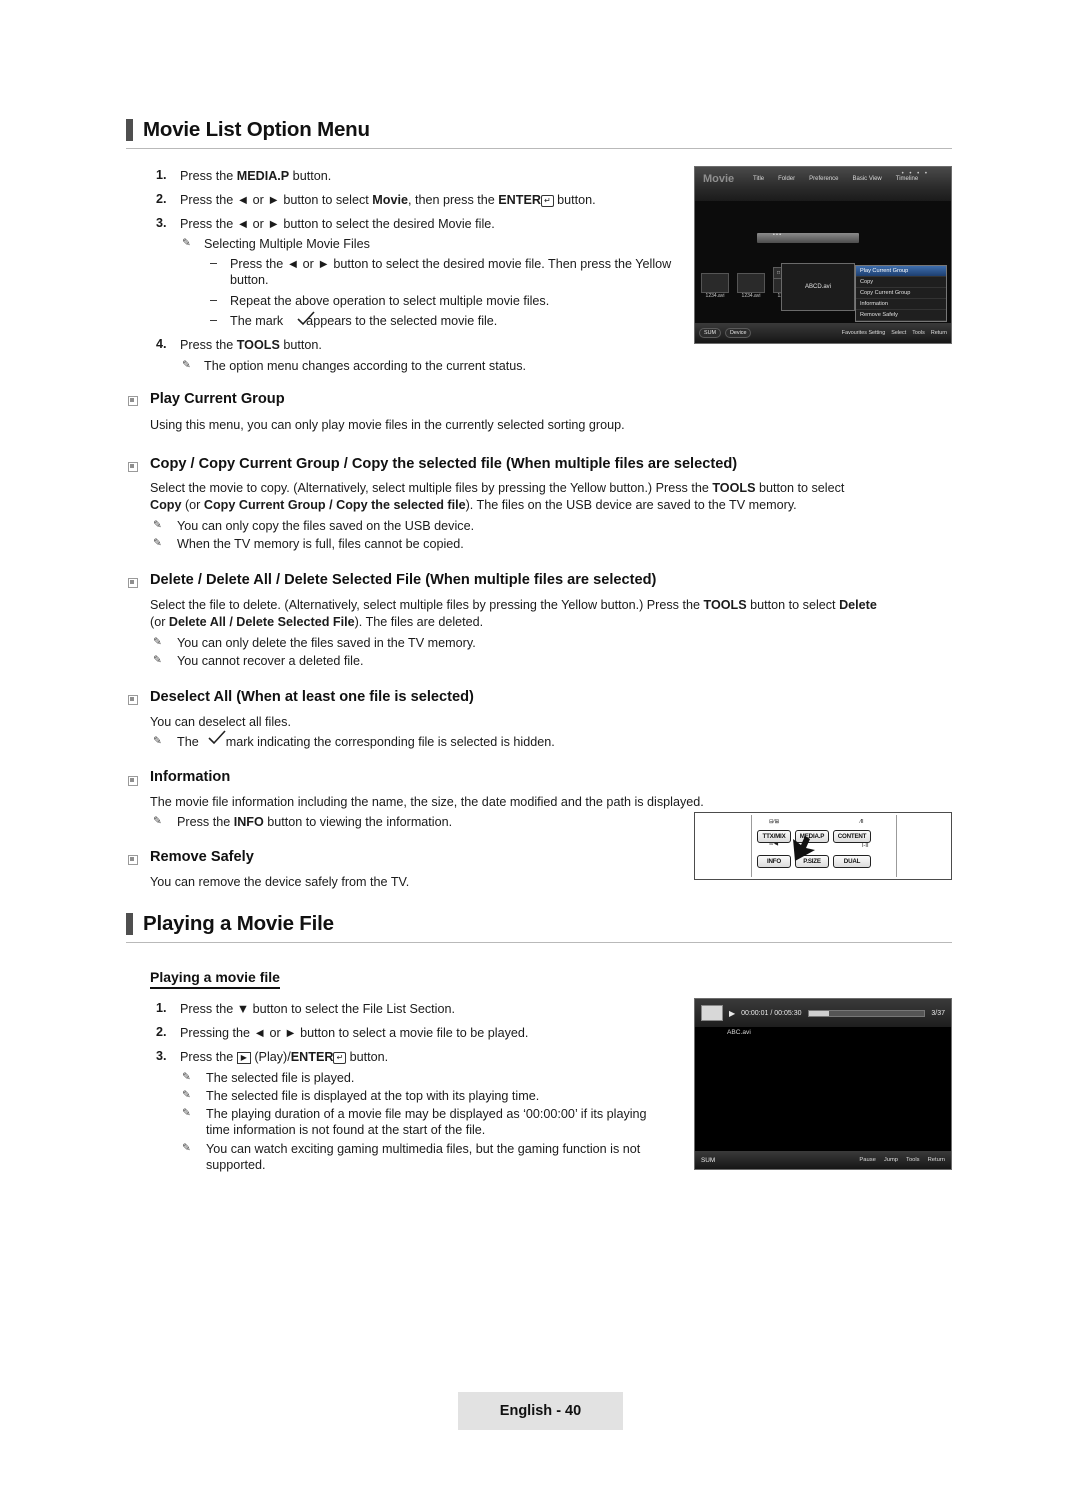 This screenshot has width=1080, height=1488. Describe the element at coordinates (270, 661) in the screenshot. I see `entry-note: You cannot recover a deleted file.` at that location.